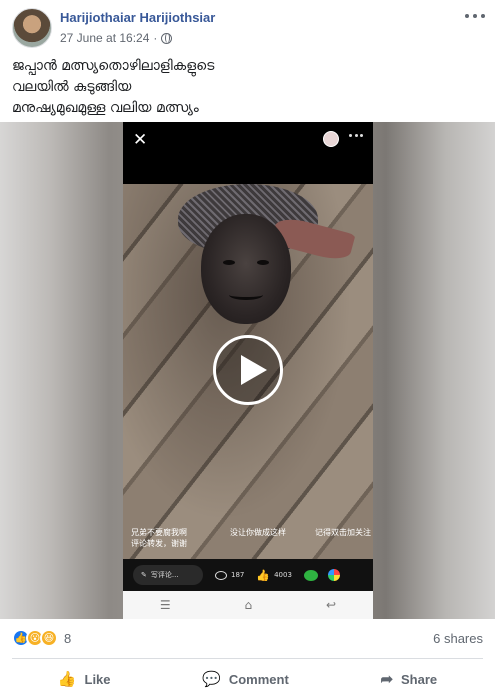  What do you see at coordinates (251, 538) in the screenshot?
I see `video-subtitles: 兄弟不要腐我啊 评论转发，谢谢 没让你做成这样 记得双击加关注` at bounding box center [251, 538].